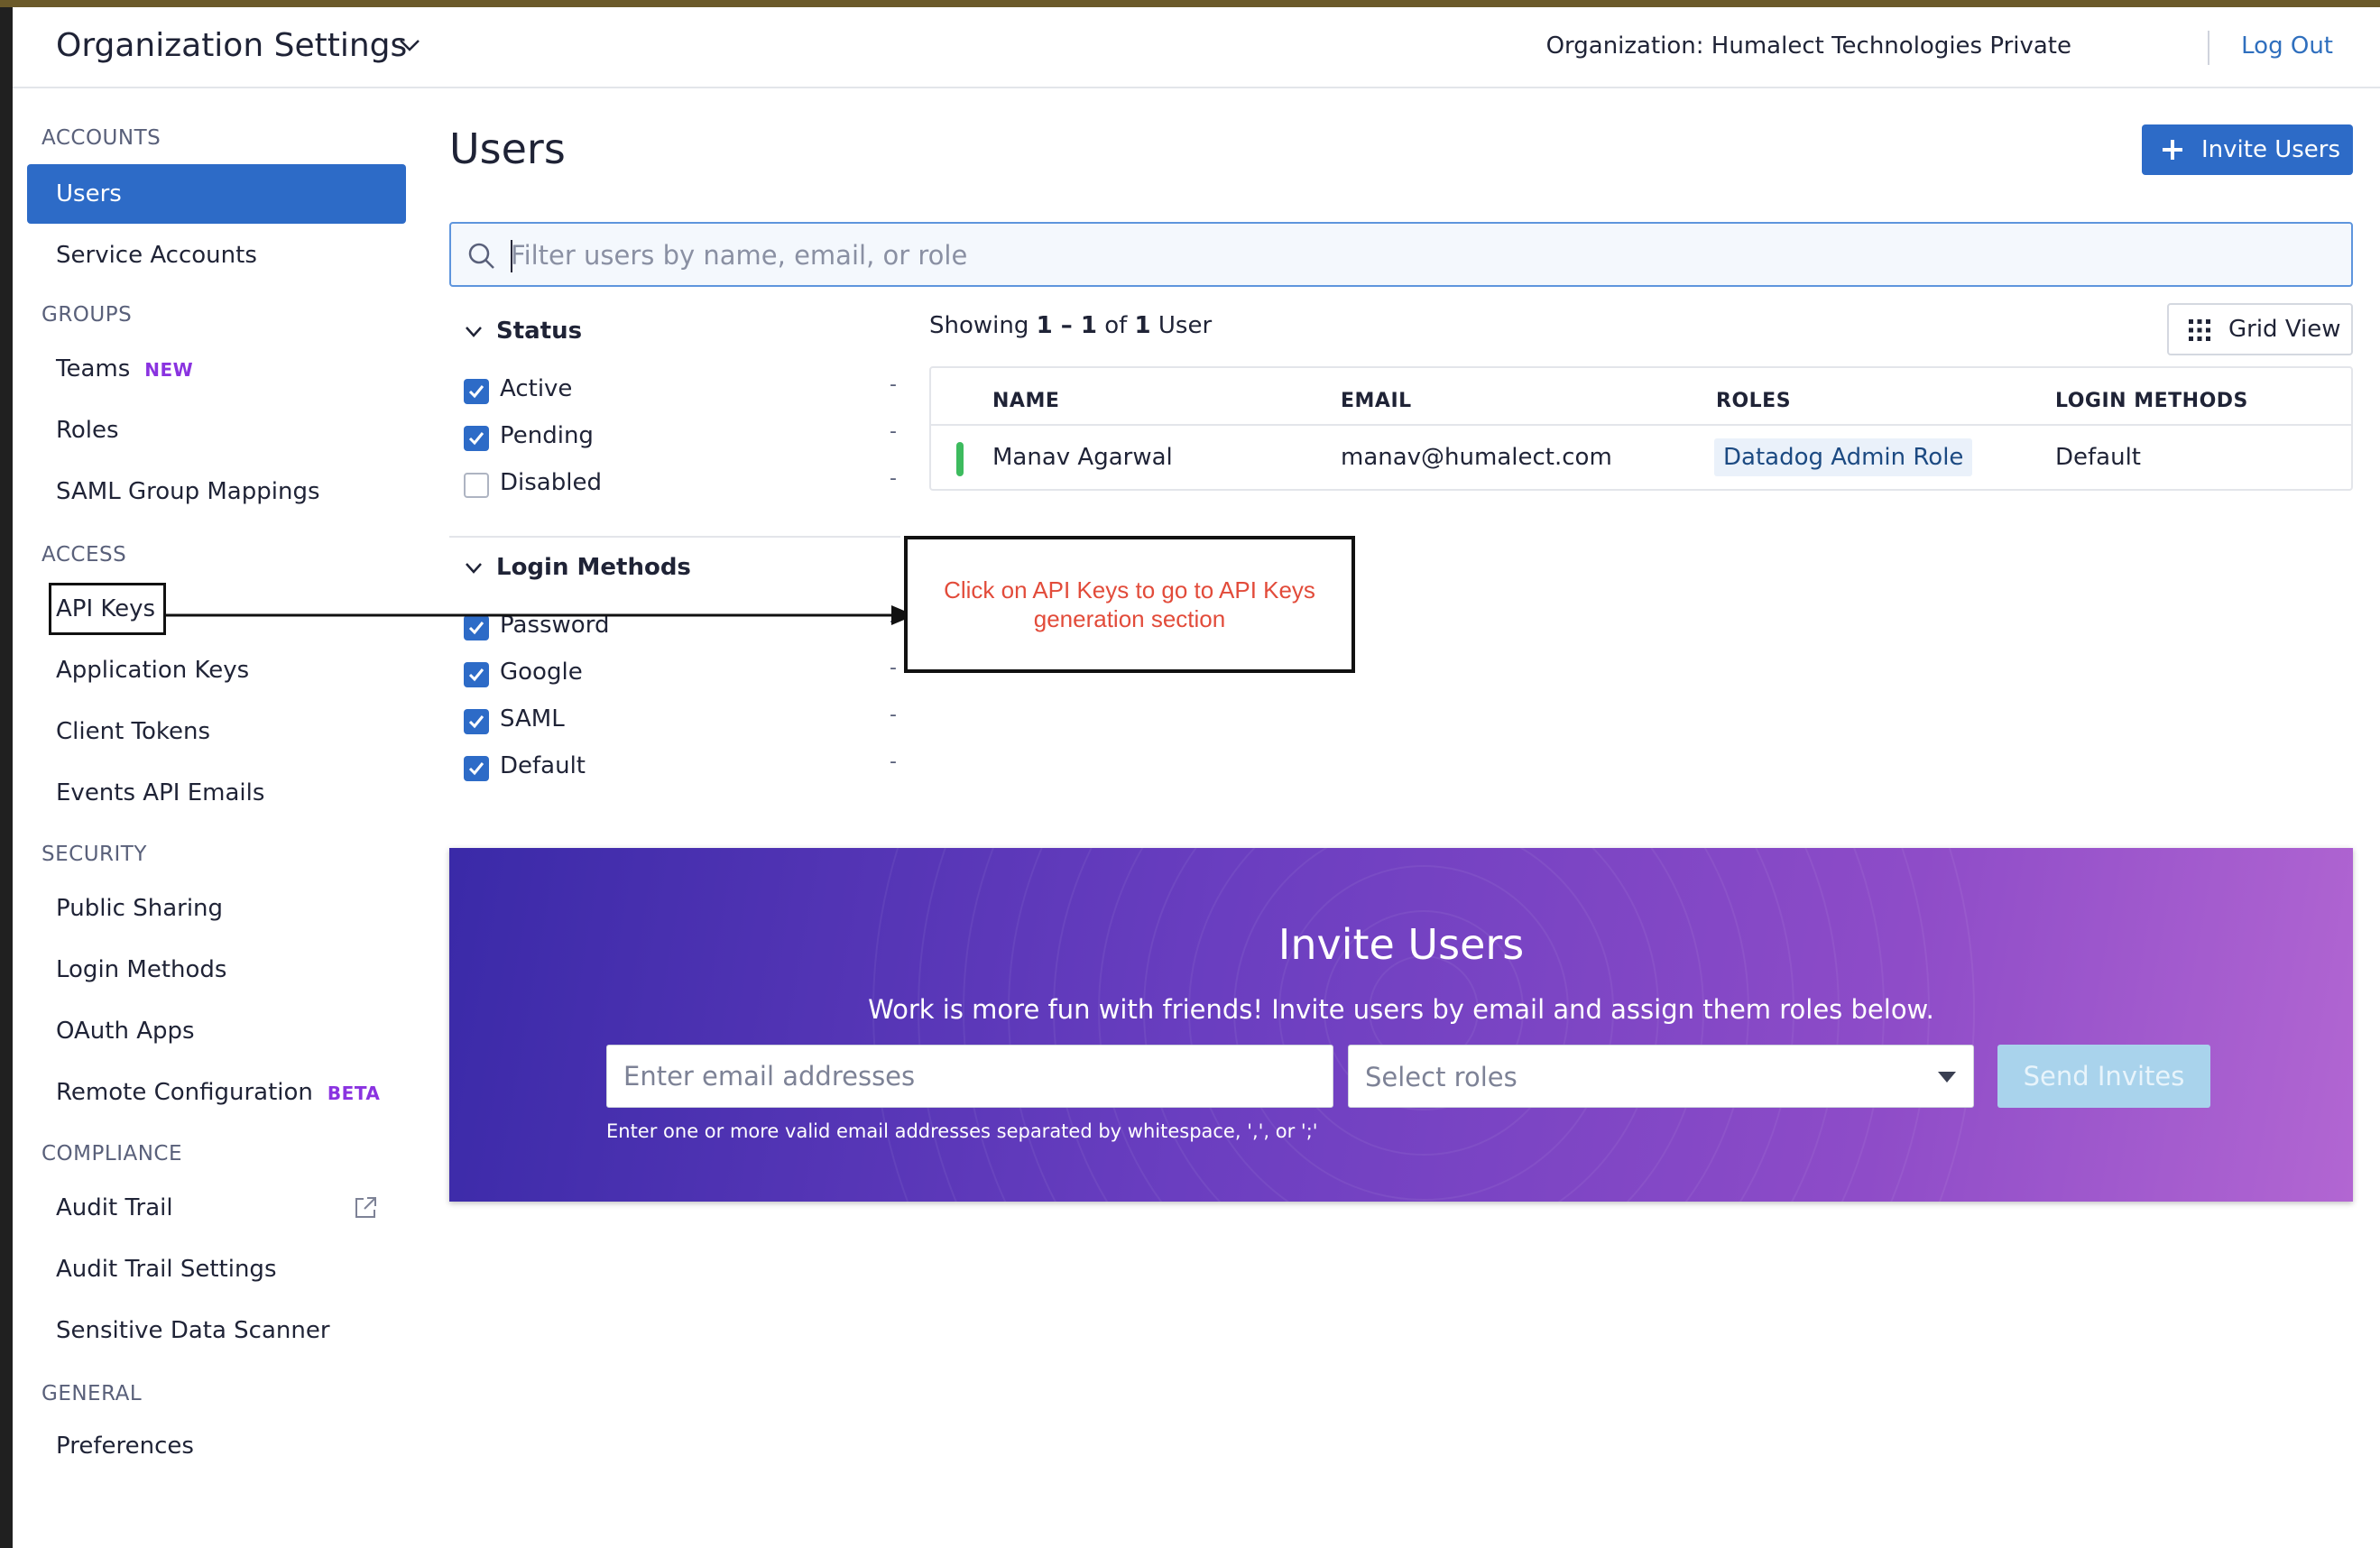  Describe the element at coordinates (970, 1076) in the screenshot. I see `invite-email-input` at that location.